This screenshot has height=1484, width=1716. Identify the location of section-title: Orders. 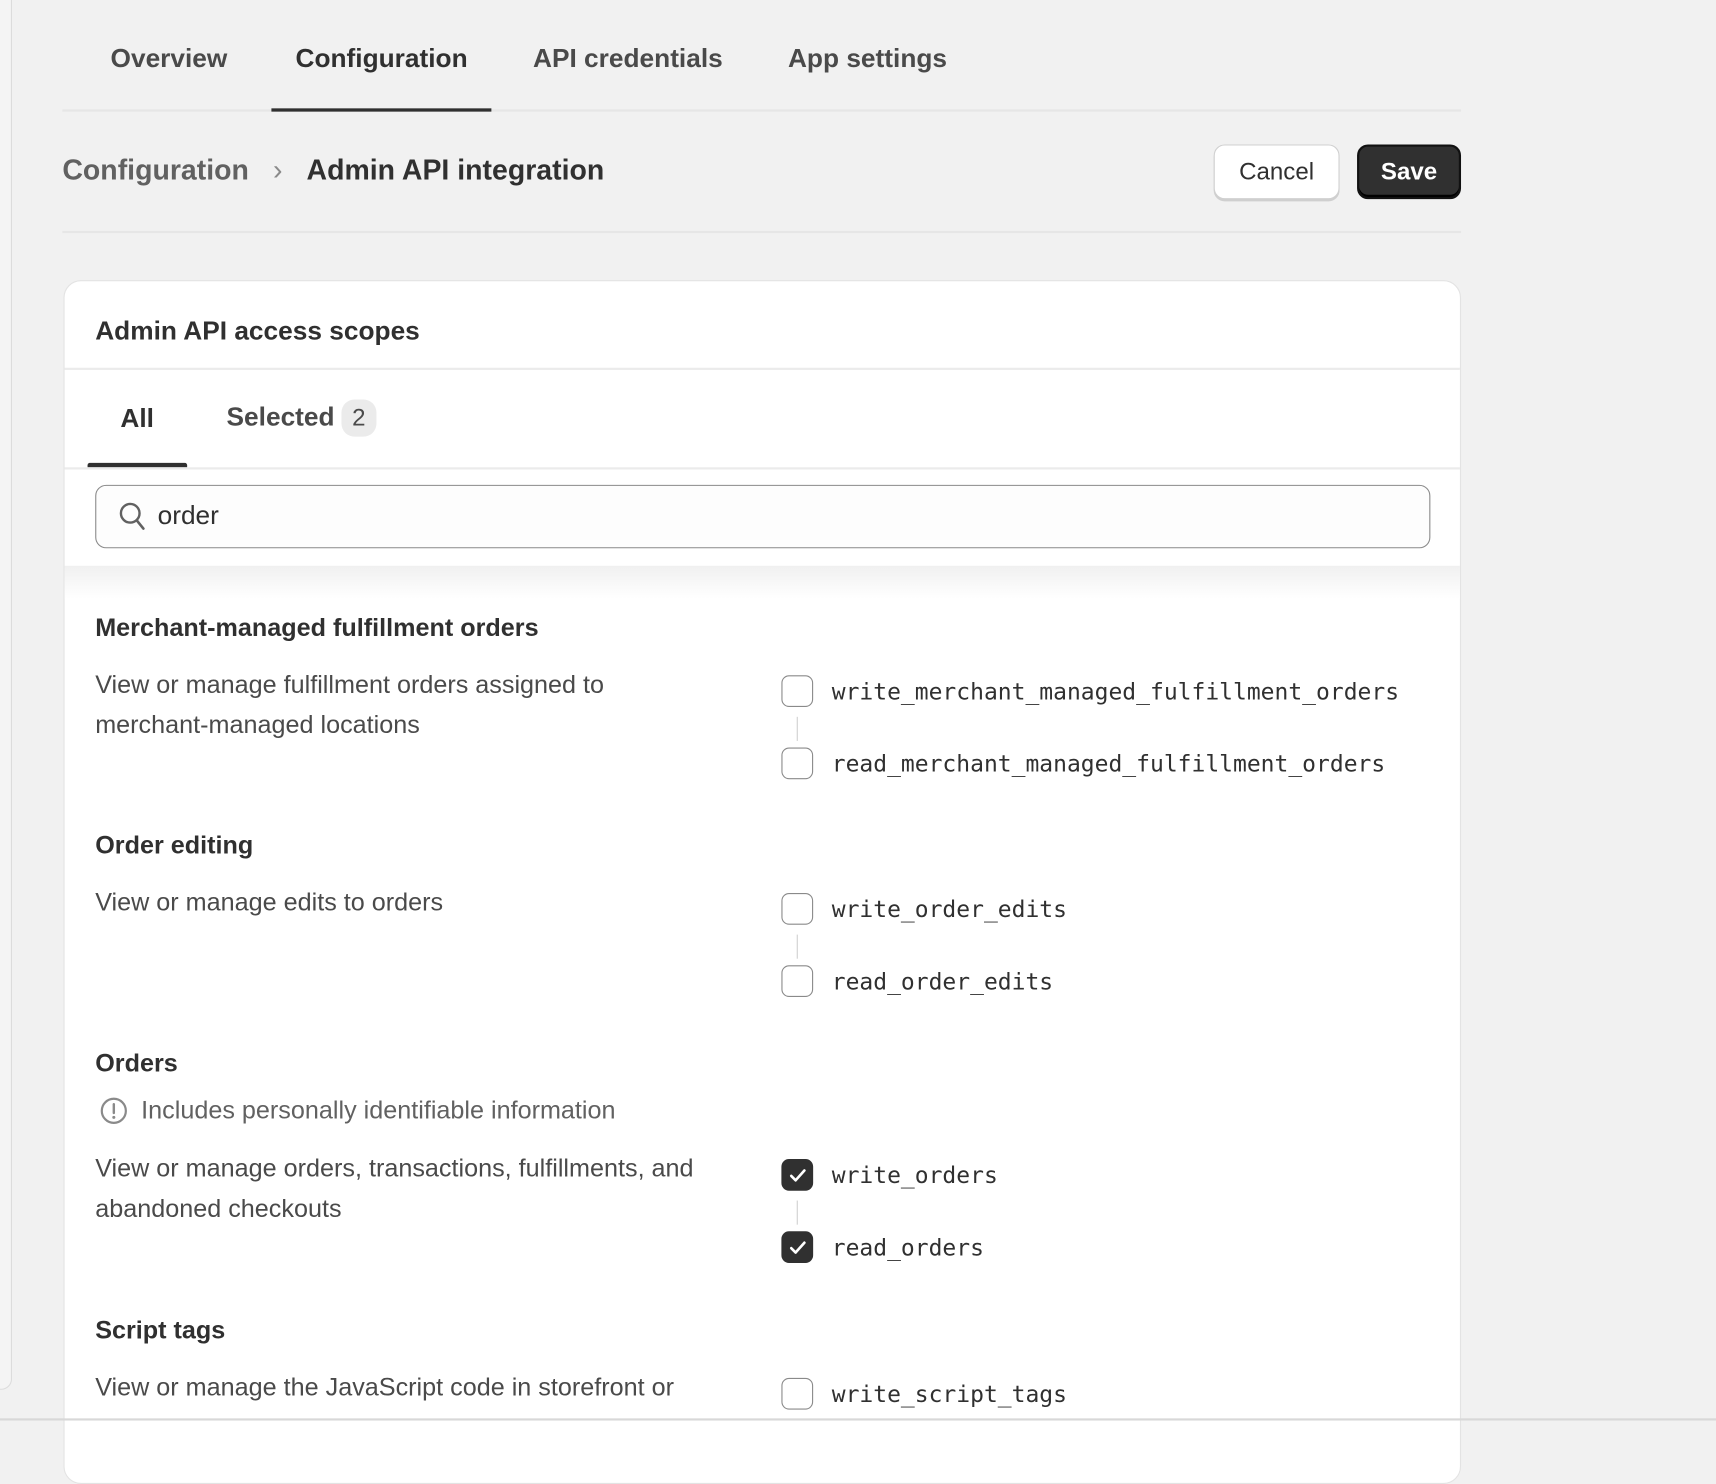
(136, 1062).